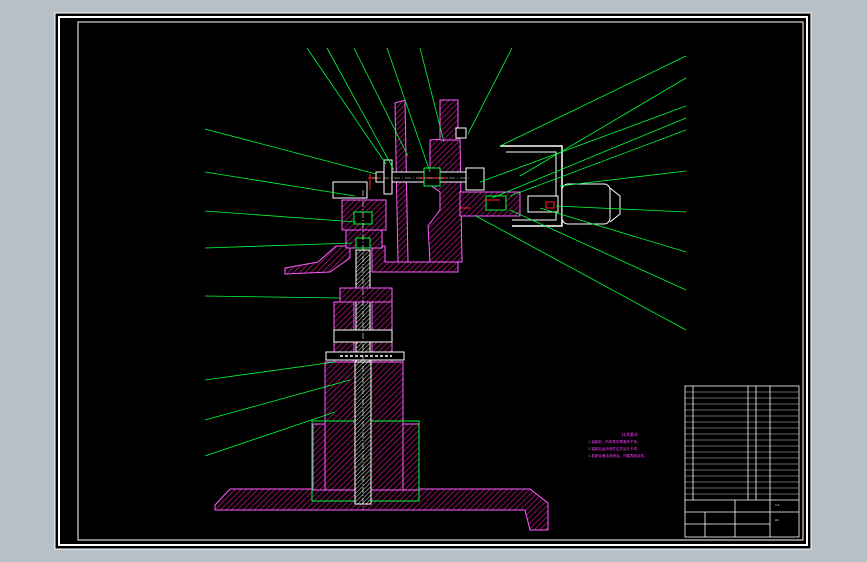 The width and height of the screenshot is (867, 562). Describe the element at coordinates (777, 520) in the screenshot. I see `title-block-sheet: A1` at that location.